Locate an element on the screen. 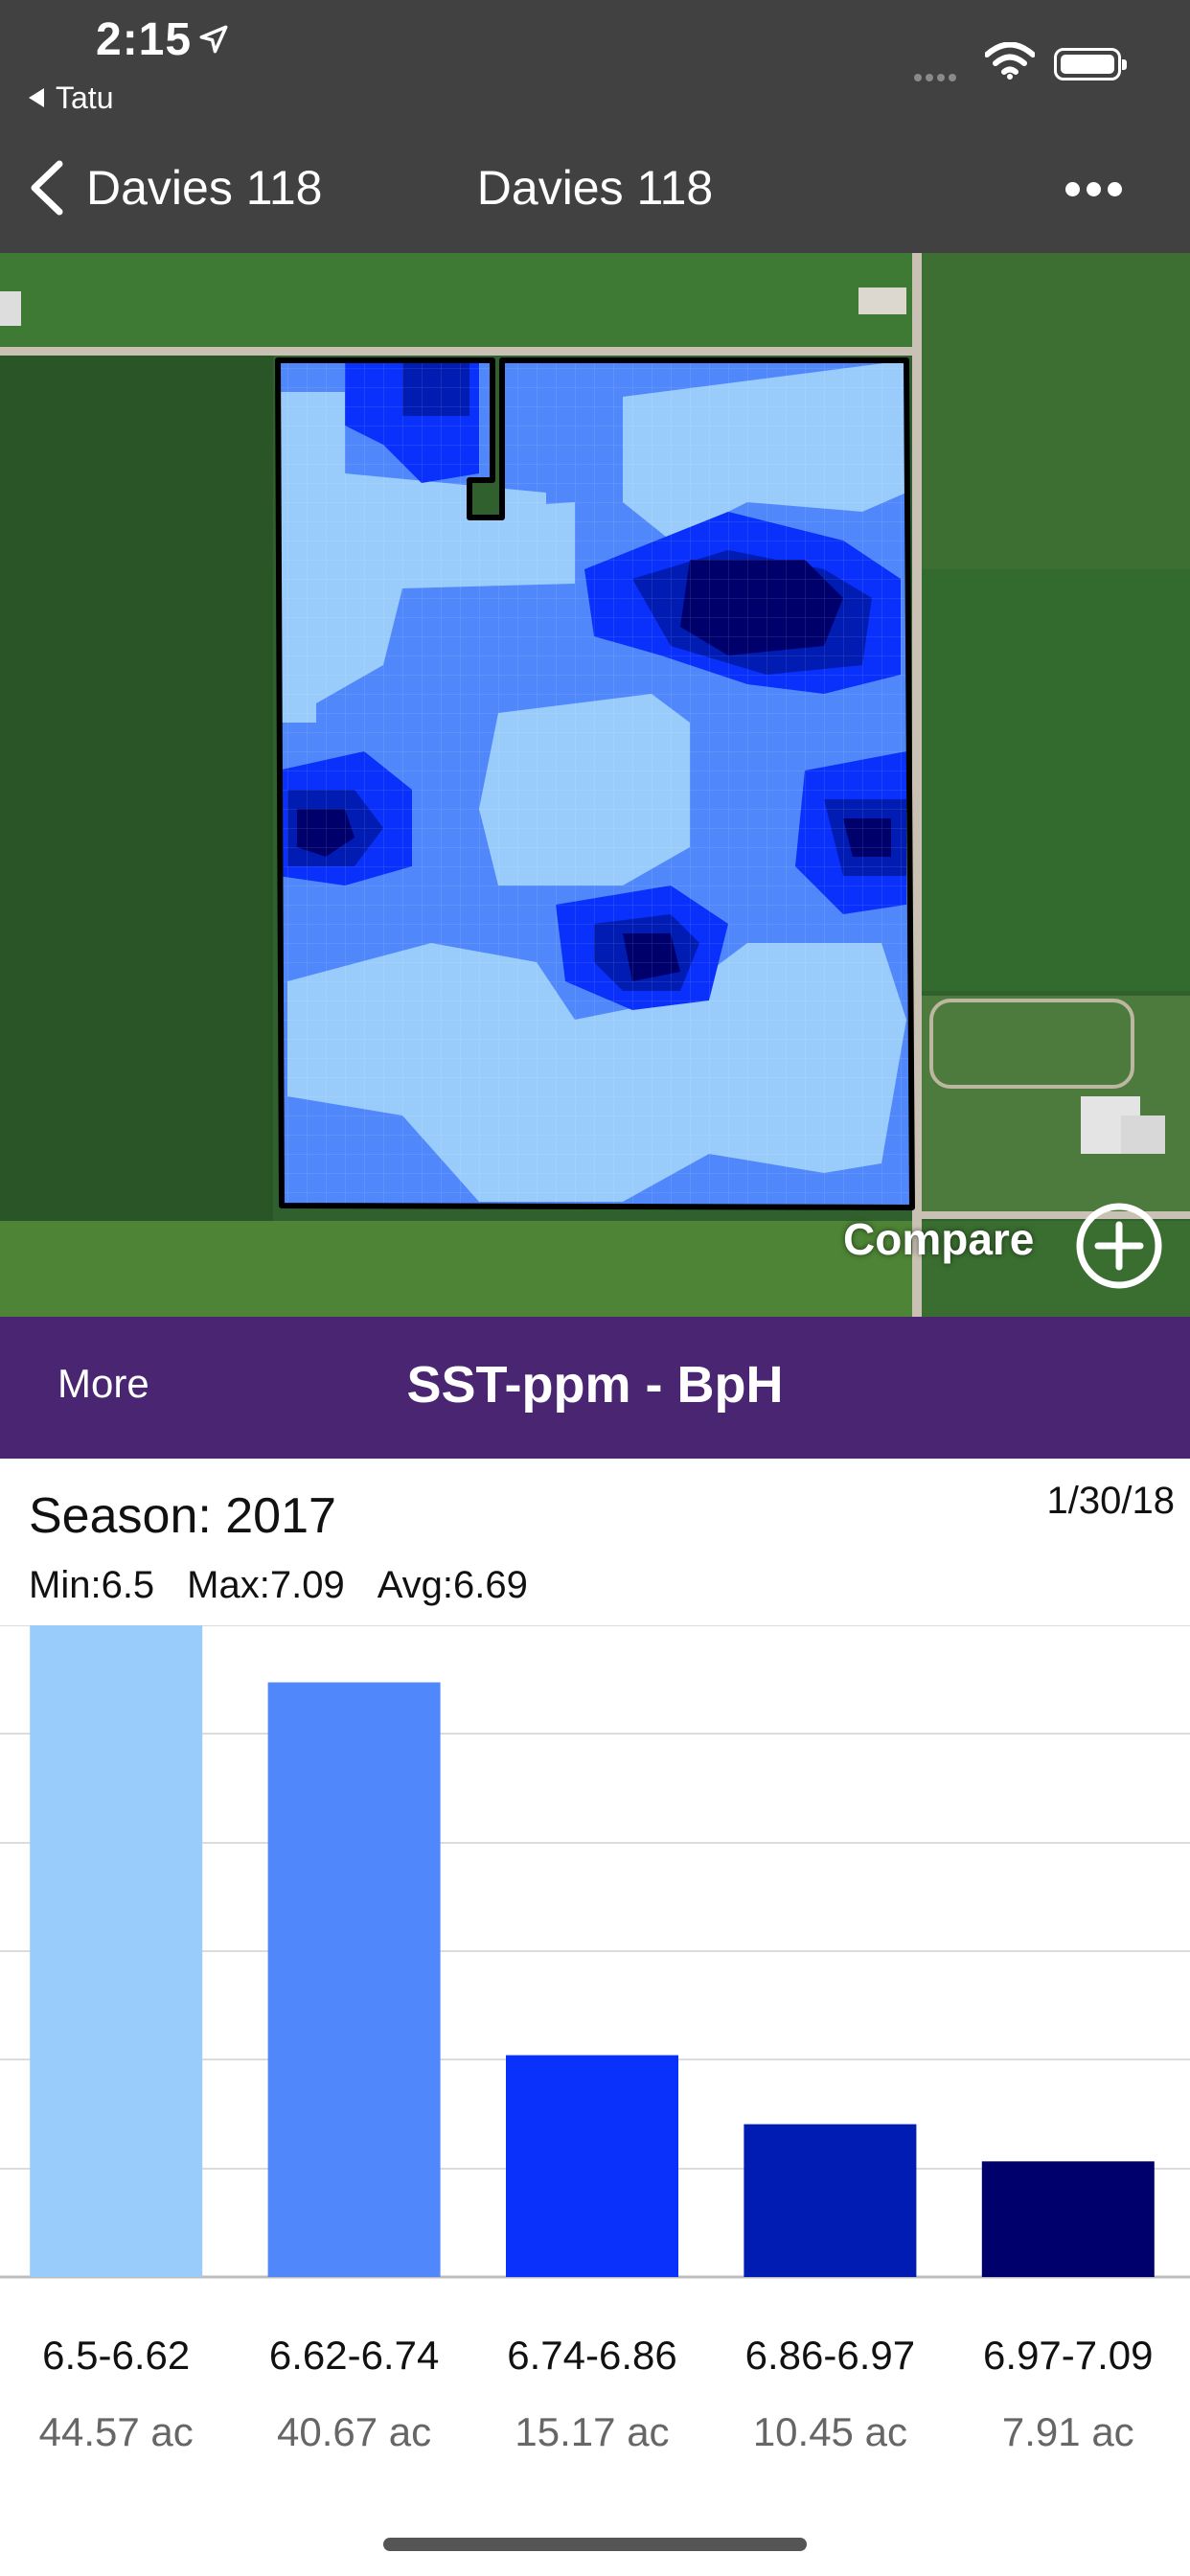 The height and width of the screenshot is (2576, 1190). acreage-label: 7.91 ac is located at coordinates (1068, 2431).